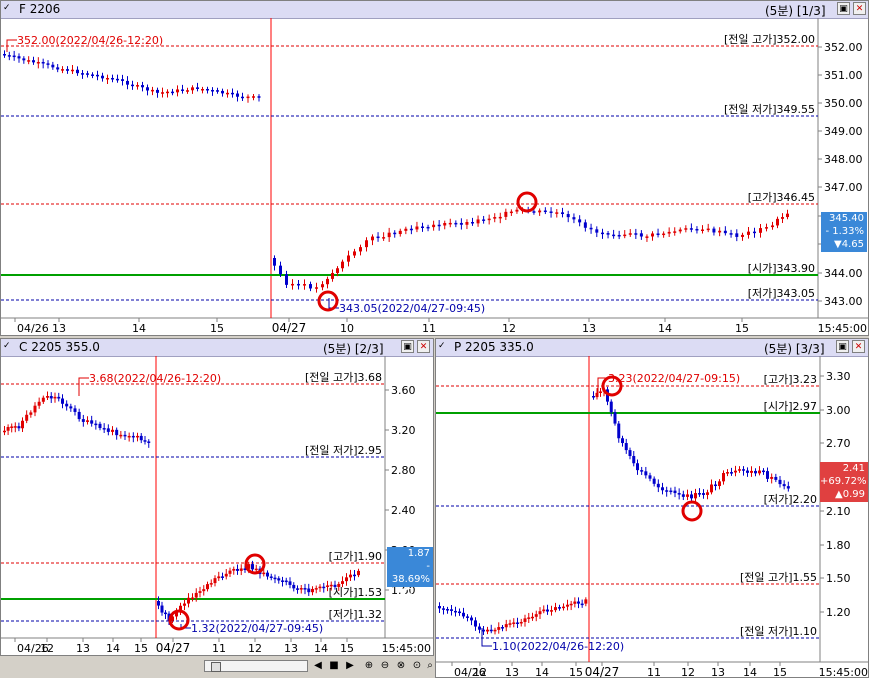 This screenshot has width=869, height=678. What do you see at coordinates (417, 666) in the screenshot?
I see `zoom-fit-icon: ⊙` at bounding box center [417, 666].